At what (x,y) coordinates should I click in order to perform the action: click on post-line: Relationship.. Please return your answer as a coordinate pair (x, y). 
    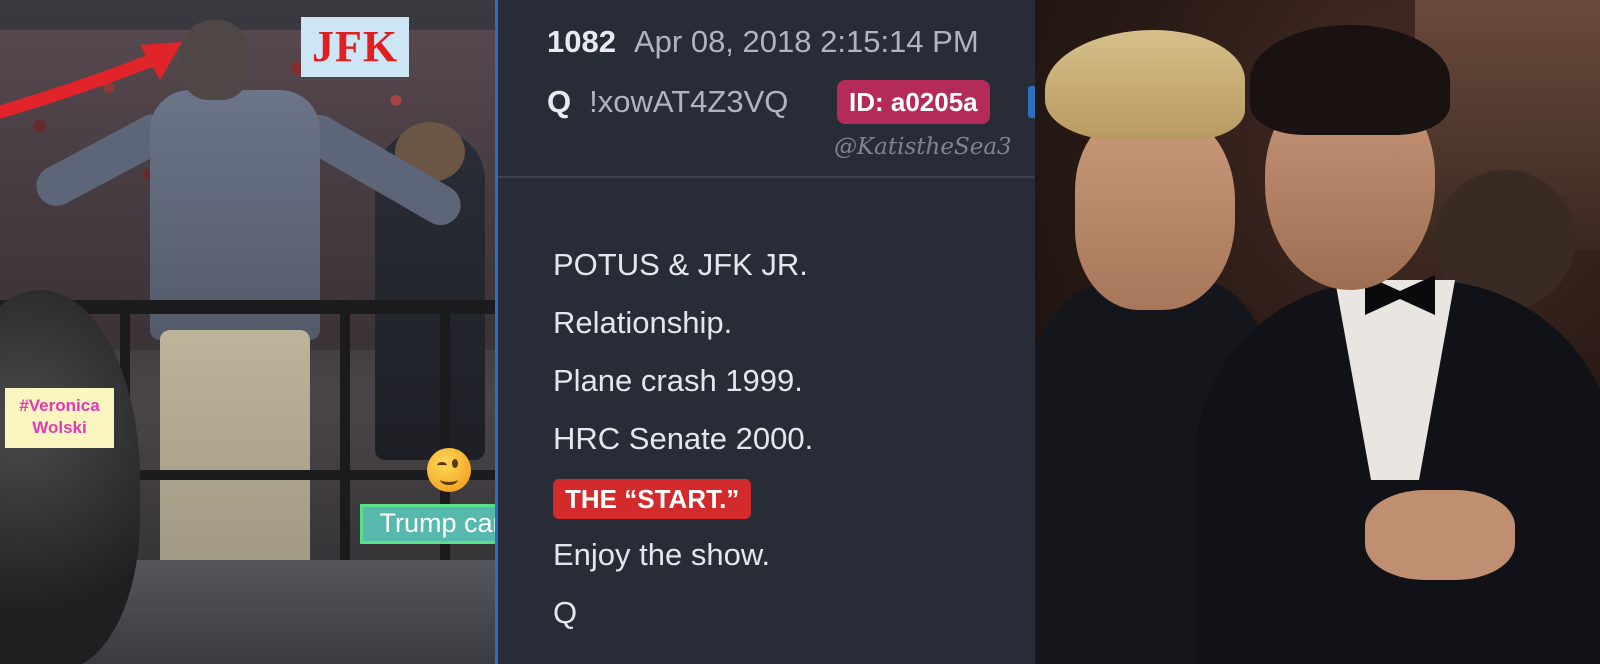
    Looking at the image, I should click on (643, 322).